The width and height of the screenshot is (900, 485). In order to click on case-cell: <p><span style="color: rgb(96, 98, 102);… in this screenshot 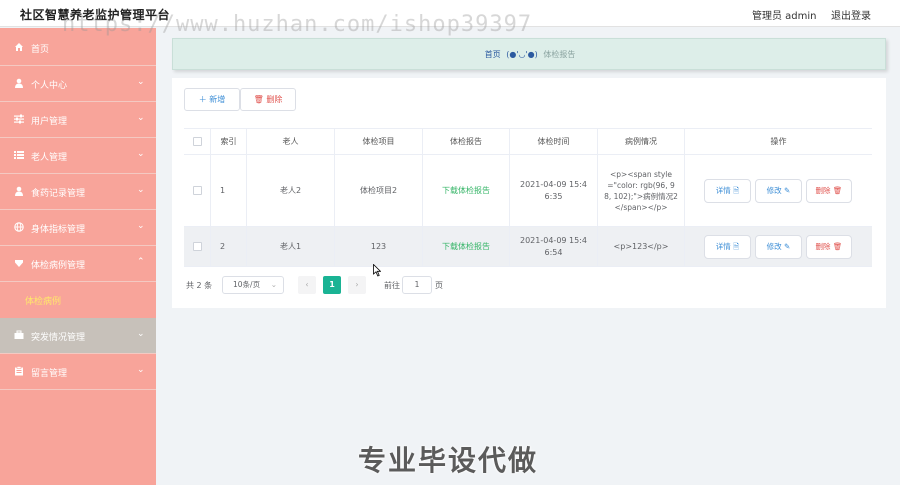, I will do `click(641, 190)`.